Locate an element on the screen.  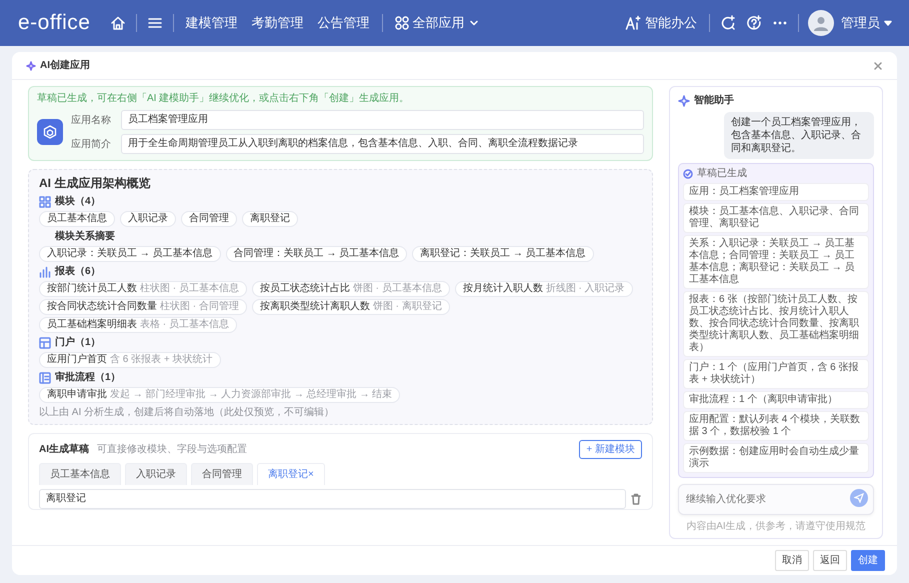
refresh-sparkle-icon is located at coordinates (728, 23).